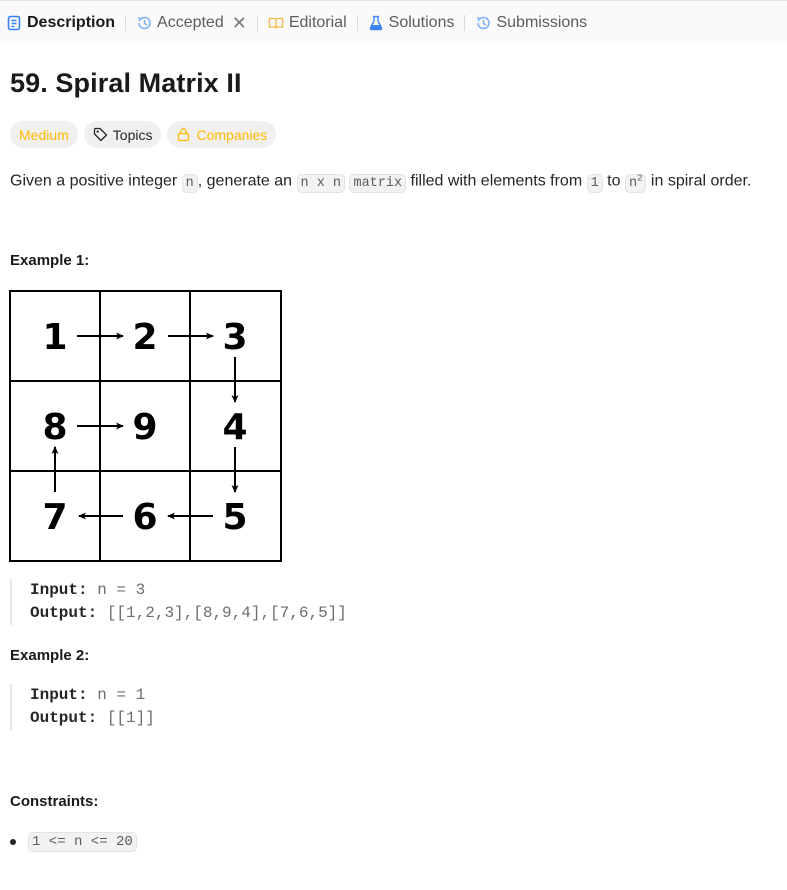 This screenshot has width=787, height=890. Describe the element at coordinates (699, 181) in the screenshot. I see `description-text: in spiral order.` at that location.